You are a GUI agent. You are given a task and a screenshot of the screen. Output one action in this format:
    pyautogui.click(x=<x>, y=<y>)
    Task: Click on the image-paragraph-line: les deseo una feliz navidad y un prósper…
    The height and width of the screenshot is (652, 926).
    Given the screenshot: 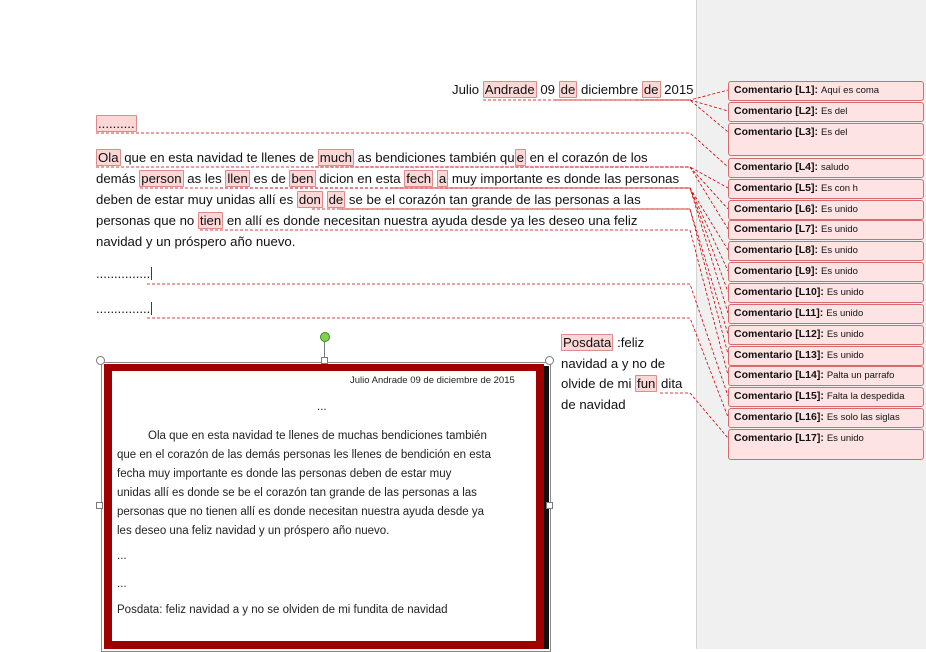 What is the action you would take?
    pyautogui.click(x=253, y=531)
    